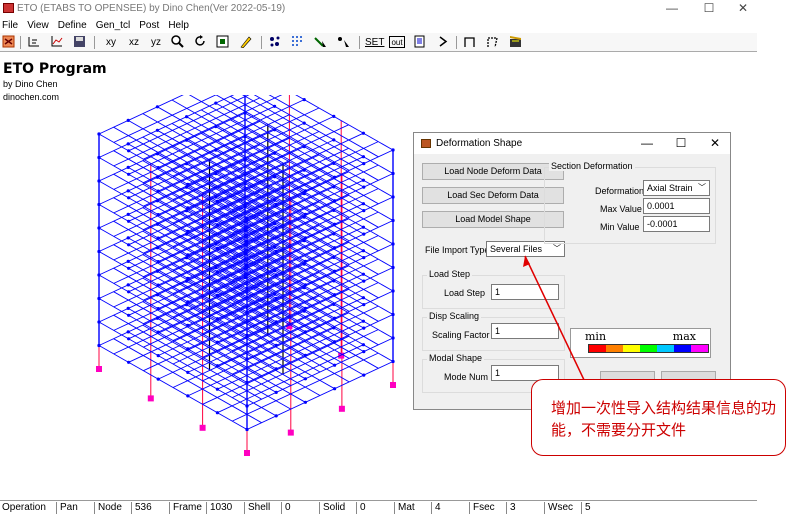  I want to click on dialog-maximize-button: ☐, so click(681, 143).